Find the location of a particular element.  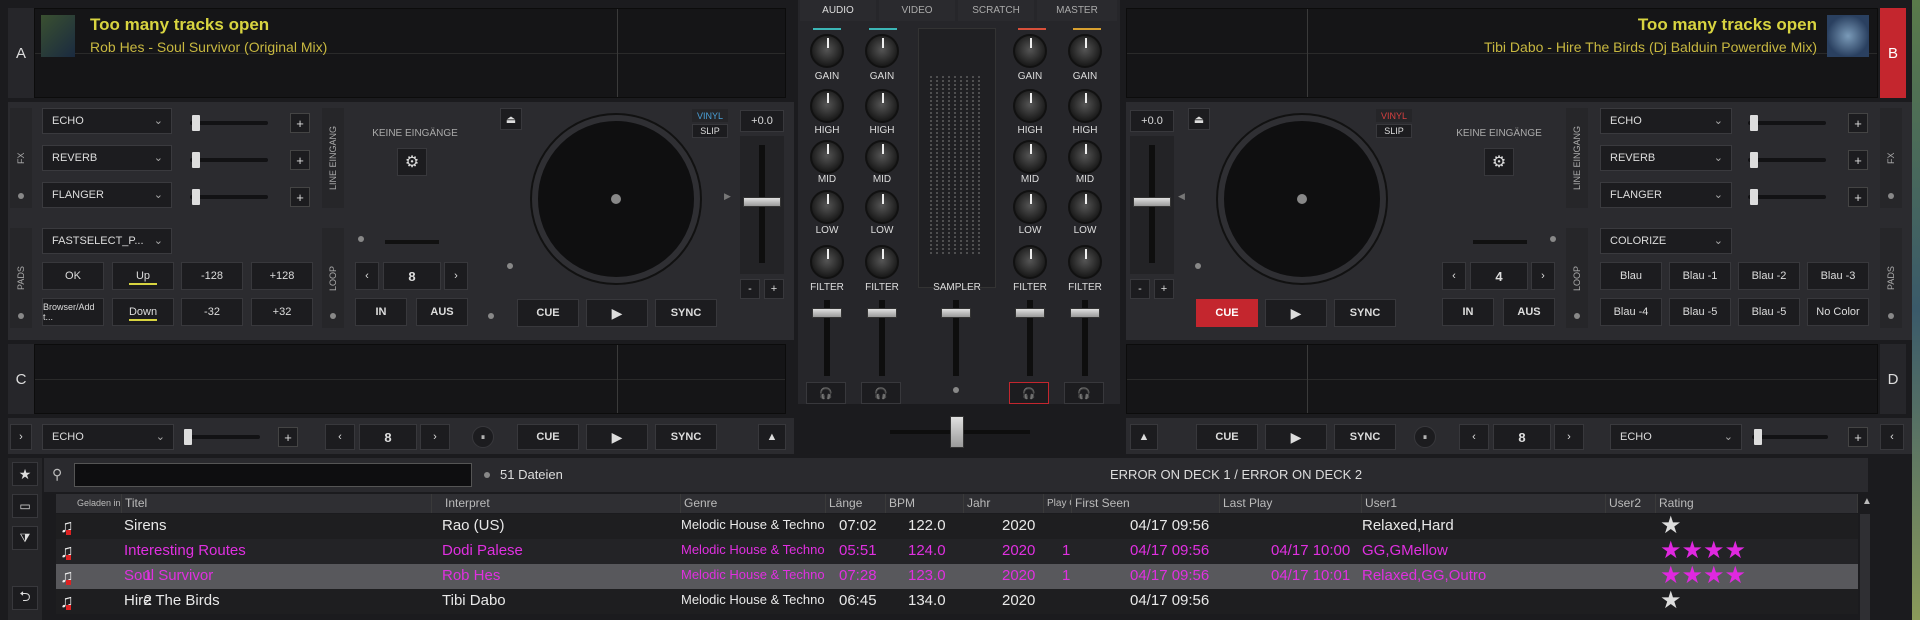

search-options-dot is located at coordinates (487, 475).